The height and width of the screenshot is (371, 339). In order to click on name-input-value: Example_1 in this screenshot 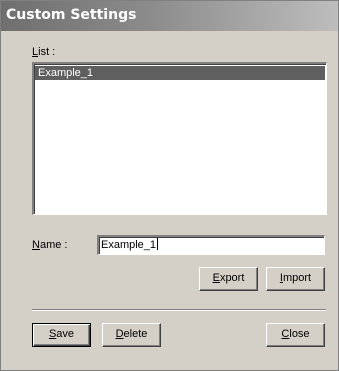, I will do `click(129, 245)`.